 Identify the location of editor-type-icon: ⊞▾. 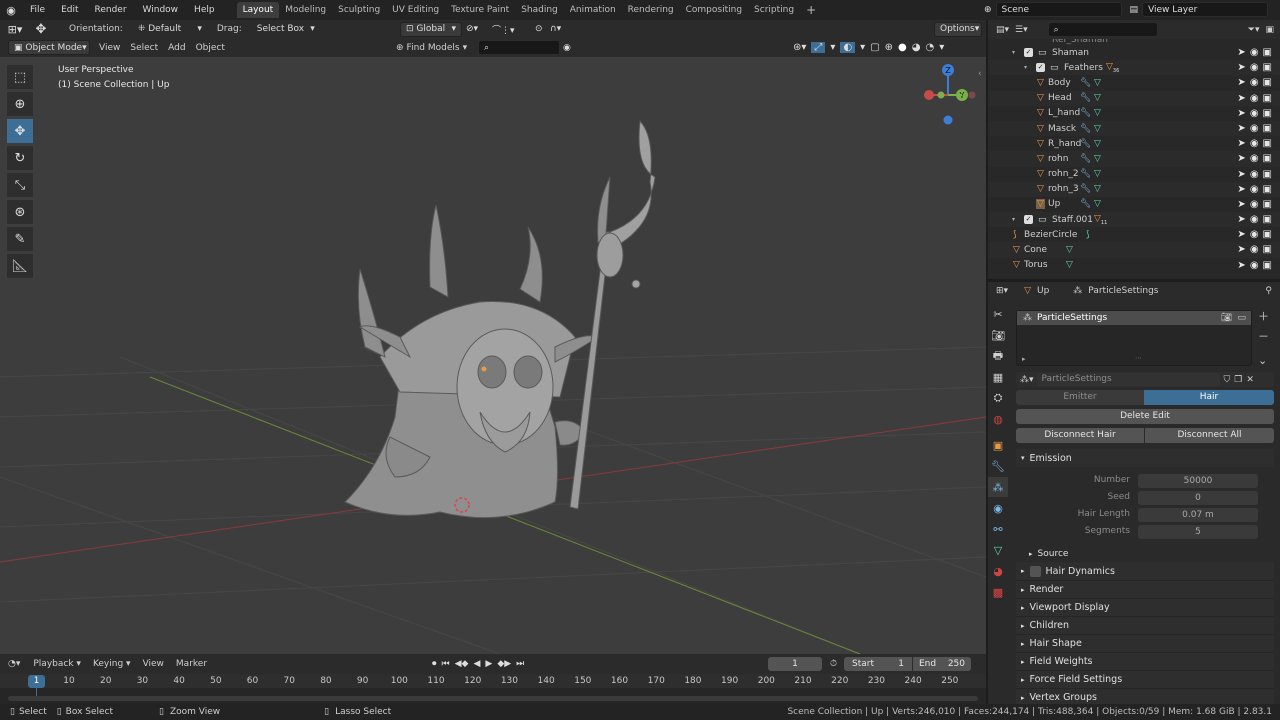
(15, 29).